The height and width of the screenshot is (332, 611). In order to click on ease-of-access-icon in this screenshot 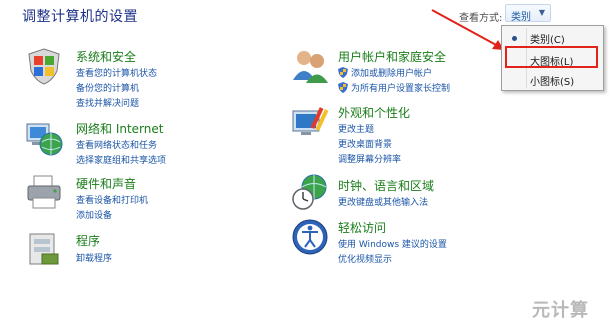, I will do `click(310, 237)`.